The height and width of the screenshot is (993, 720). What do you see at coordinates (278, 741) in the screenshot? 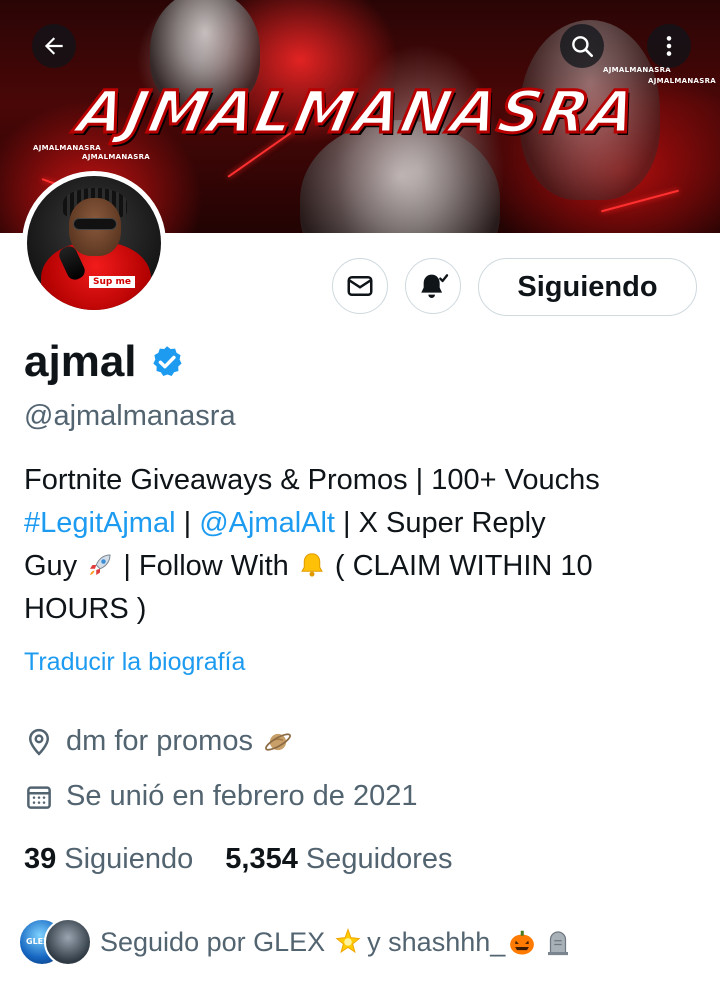
I see `ringed-planet-emoji` at bounding box center [278, 741].